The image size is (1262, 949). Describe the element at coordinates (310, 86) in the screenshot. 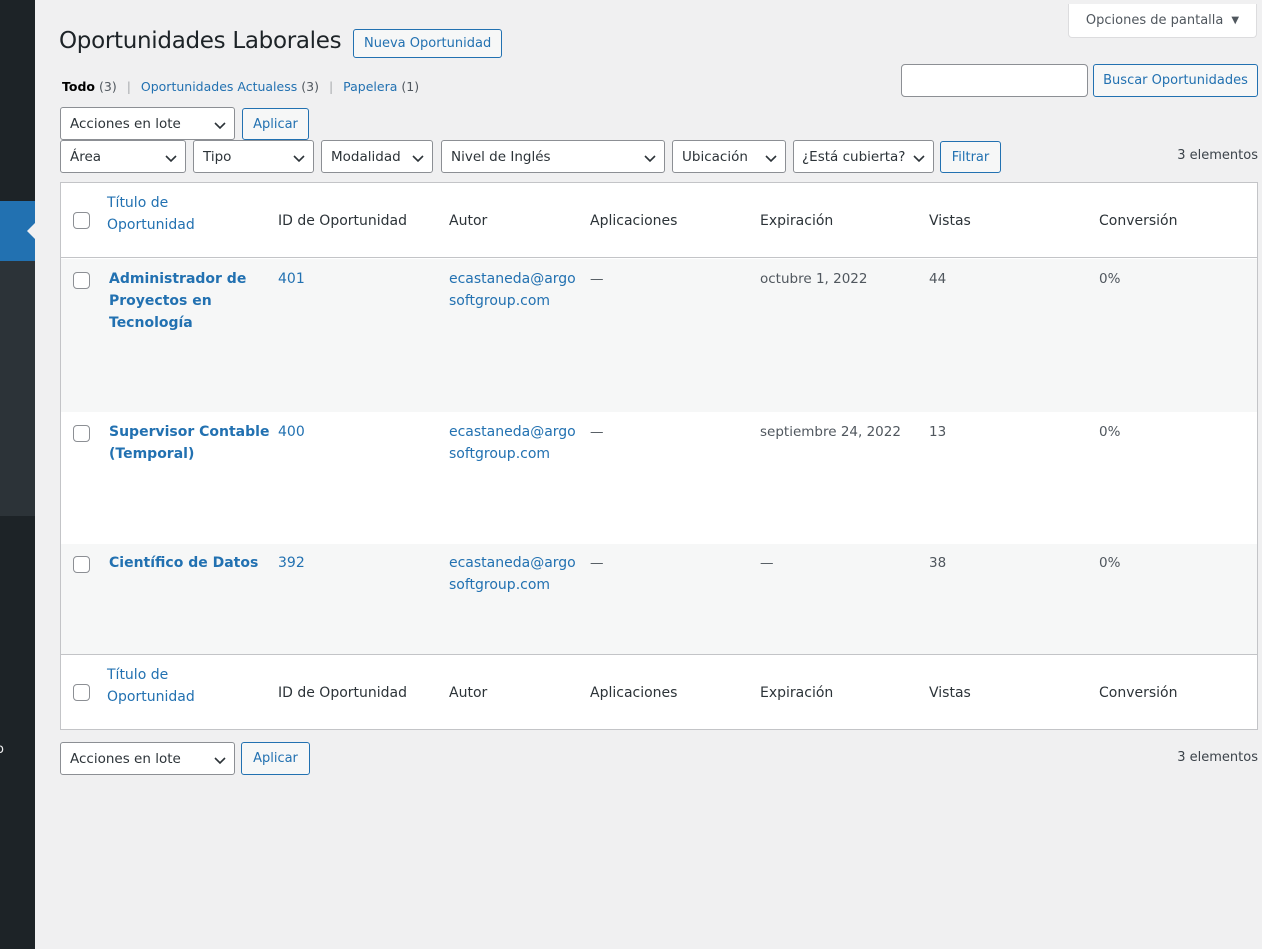

I see `view-current-count: (3)` at that location.